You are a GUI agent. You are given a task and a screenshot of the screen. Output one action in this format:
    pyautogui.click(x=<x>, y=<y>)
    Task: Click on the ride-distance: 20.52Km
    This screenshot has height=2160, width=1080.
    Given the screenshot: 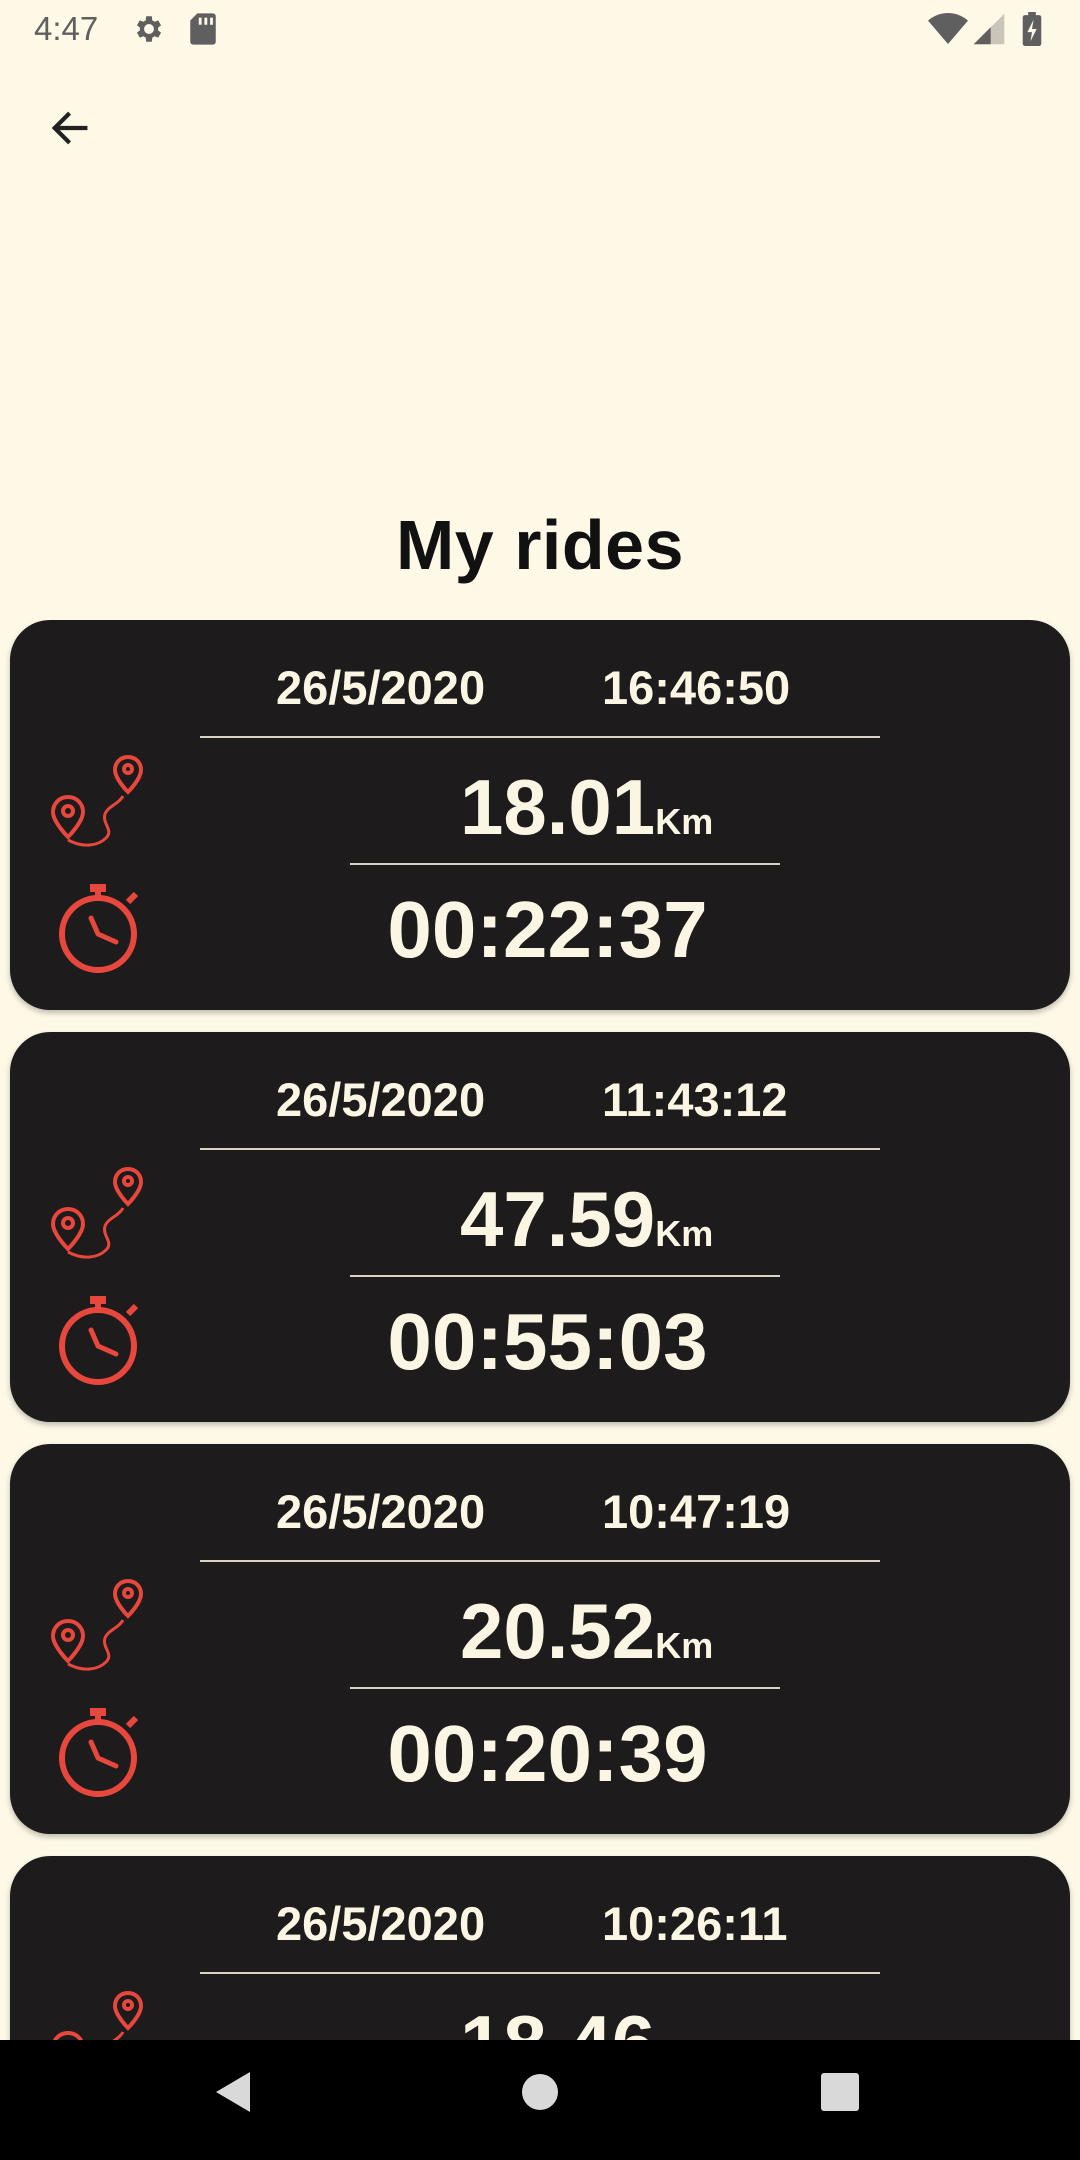 What is the action you would take?
    pyautogui.click(x=586, y=1631)
    